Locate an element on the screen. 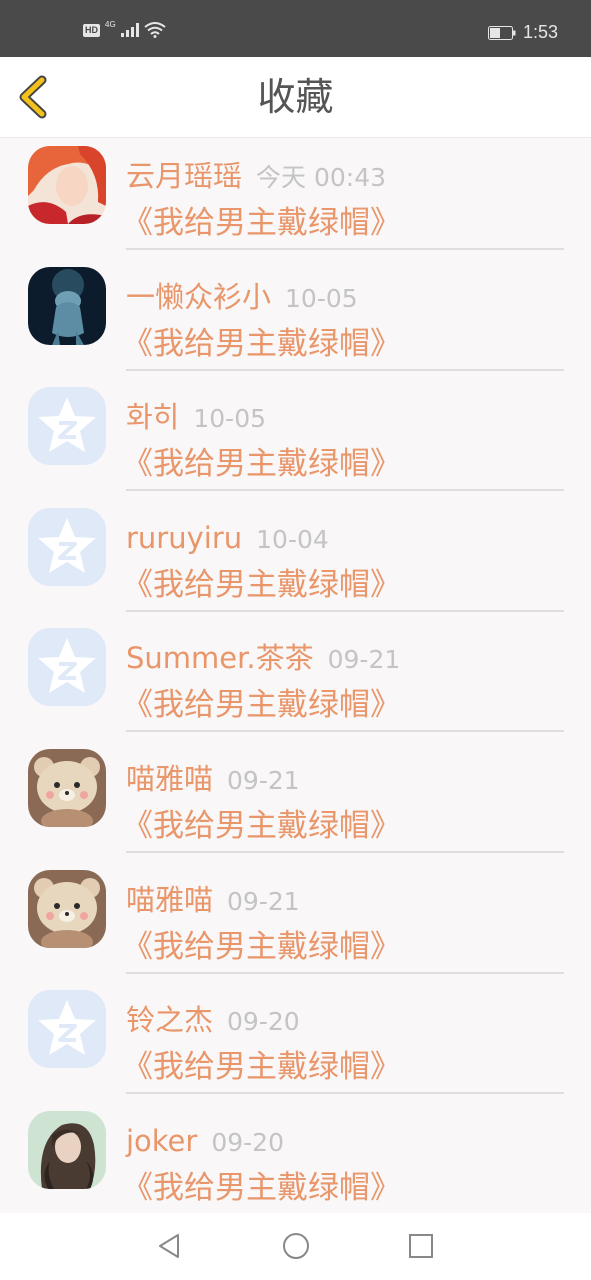  recents-square-icon is located at coordinates (421, 1246).